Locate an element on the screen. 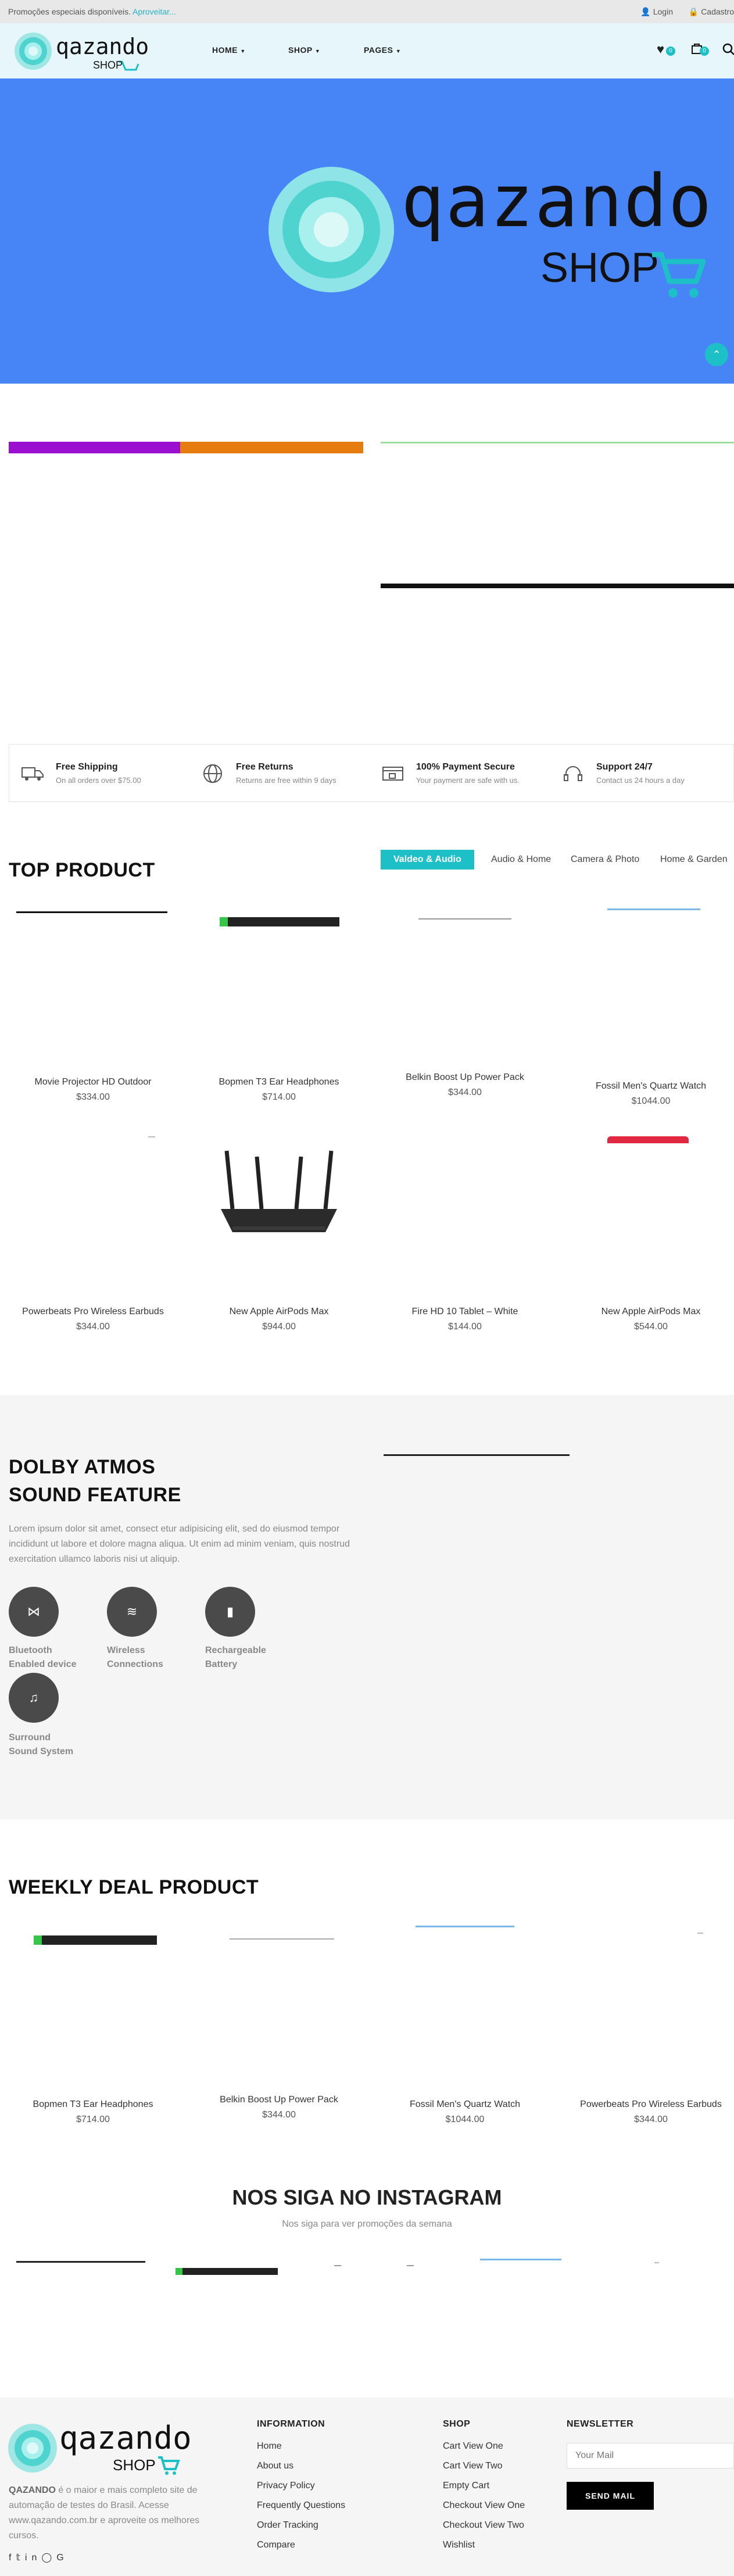 Image resolution: width=734 pixels, height=2576 pixels. linkedin-icon: in is located at coordinates (33, 2558).